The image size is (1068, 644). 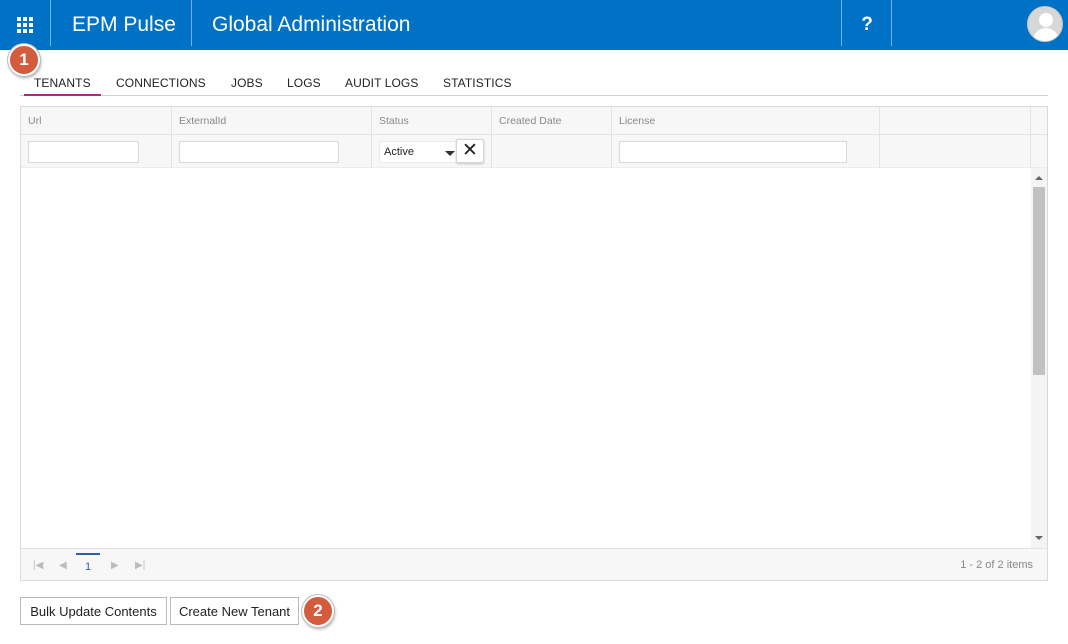 What do you see at coordinates (124, 24) in the screenshot?
I see `app-name: EPM Pulse` at bounding box center [124, 24].